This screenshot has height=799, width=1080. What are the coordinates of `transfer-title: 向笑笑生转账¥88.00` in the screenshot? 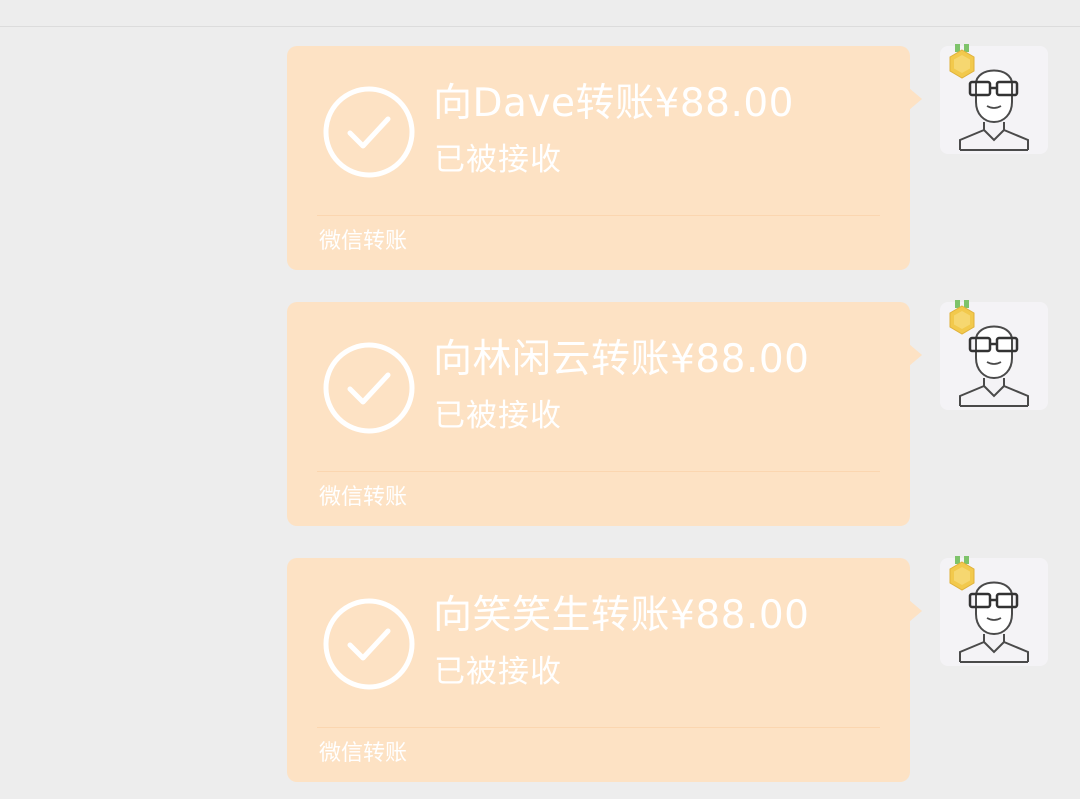 It's located at (621, 615).